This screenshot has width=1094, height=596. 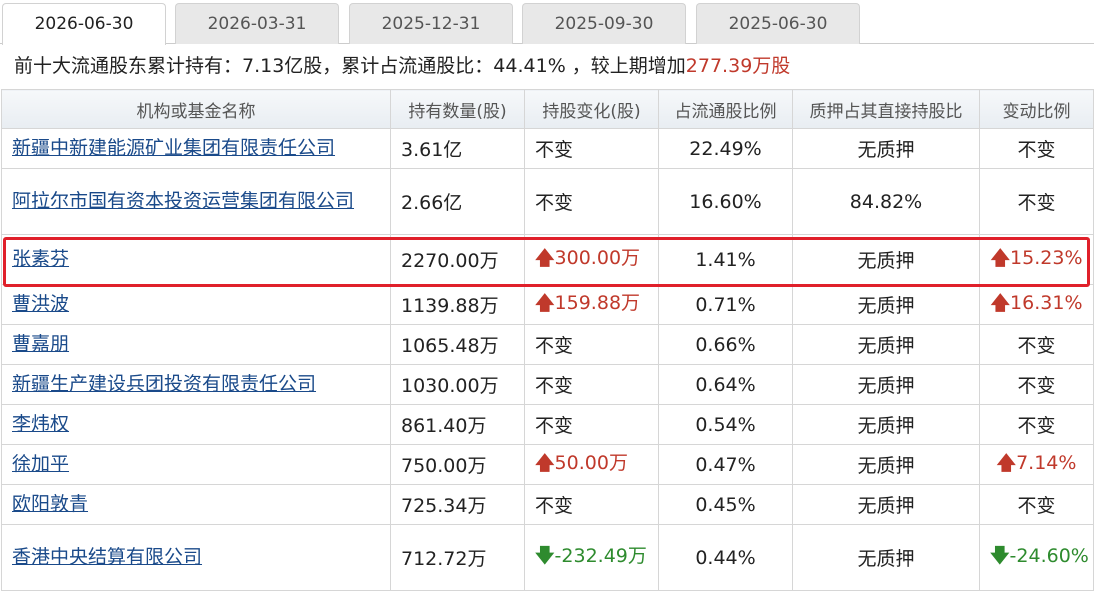 I want to click on col-header-ratio: 占流通股比例, so click(x=725, y=109).